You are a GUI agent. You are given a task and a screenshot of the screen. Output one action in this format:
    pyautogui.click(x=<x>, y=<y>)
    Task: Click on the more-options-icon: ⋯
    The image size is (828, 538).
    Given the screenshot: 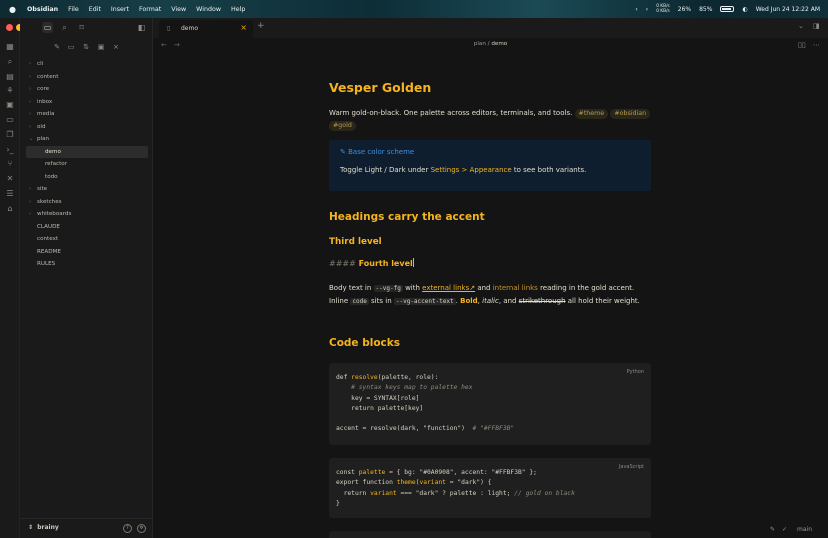 What is the action you would take?
    pyautogui.click(x=816, y=45)
    